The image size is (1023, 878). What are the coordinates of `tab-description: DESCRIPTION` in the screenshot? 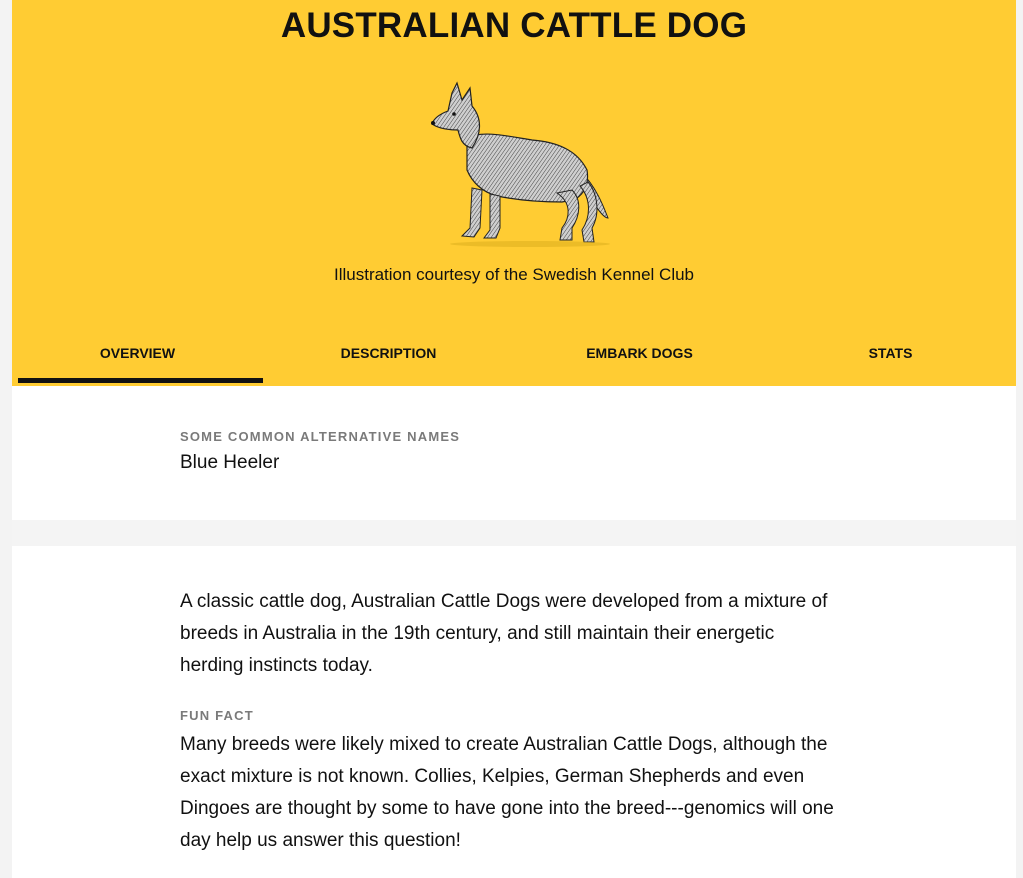 It's located at (388, 363).